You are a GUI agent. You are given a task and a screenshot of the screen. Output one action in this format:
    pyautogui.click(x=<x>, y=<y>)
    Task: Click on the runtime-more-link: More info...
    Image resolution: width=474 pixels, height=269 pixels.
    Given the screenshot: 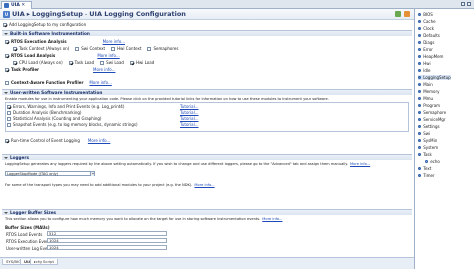 What is the action you would take?
    pyautogui.click(x=99, y=140)
    